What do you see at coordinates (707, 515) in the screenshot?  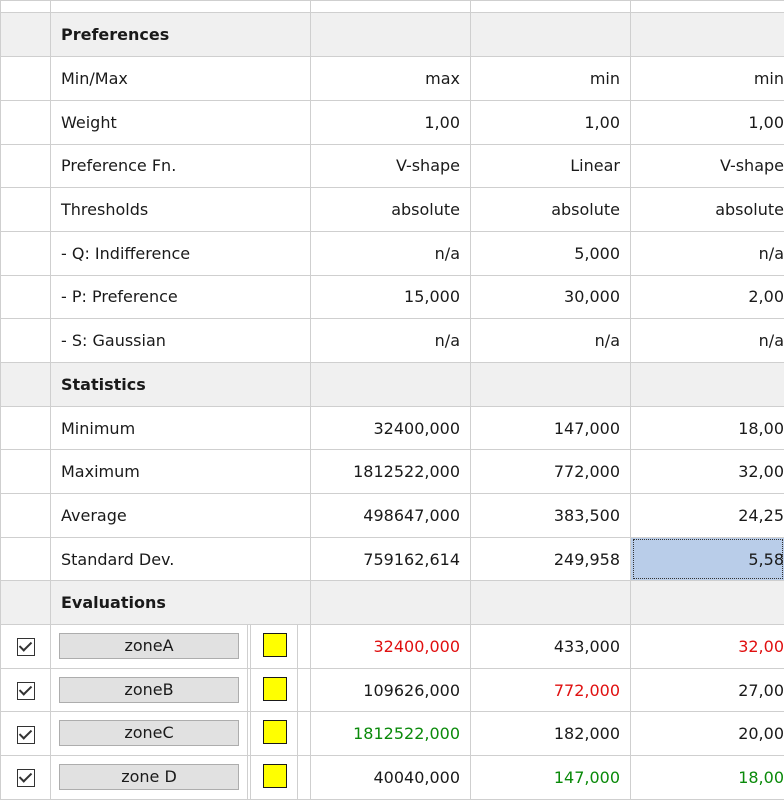 I see `cell: 24,25` at bounding box center [707, 515].